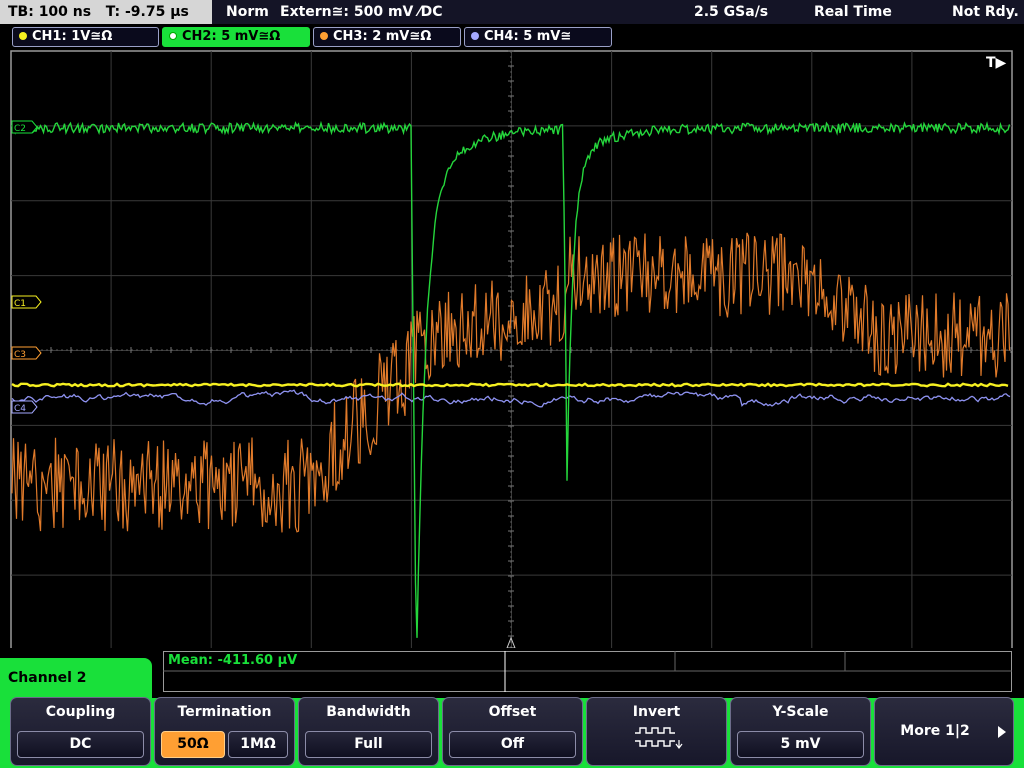  What do you see at coordinates (20, 355) in the screenshot?
I see `svg-text: C3` at bounding box center [20, 355].